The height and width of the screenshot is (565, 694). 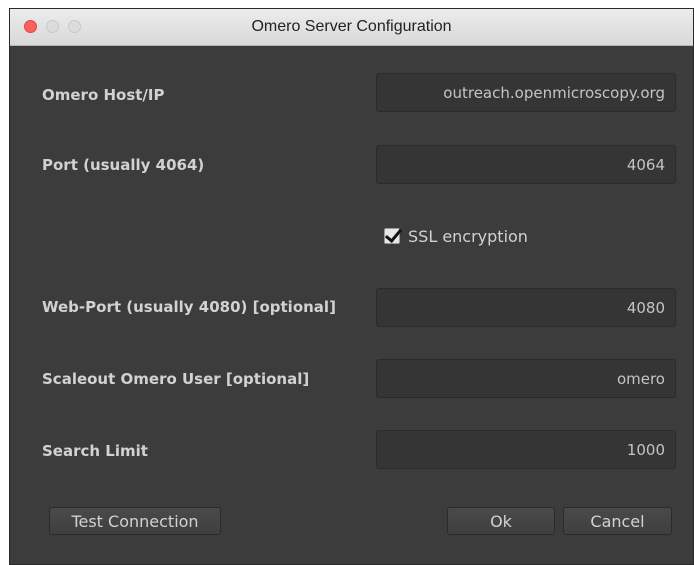 What do you see at coordinates (526, 164) in the screenshot?
I see `port-field` at bounding box center [526, 164].